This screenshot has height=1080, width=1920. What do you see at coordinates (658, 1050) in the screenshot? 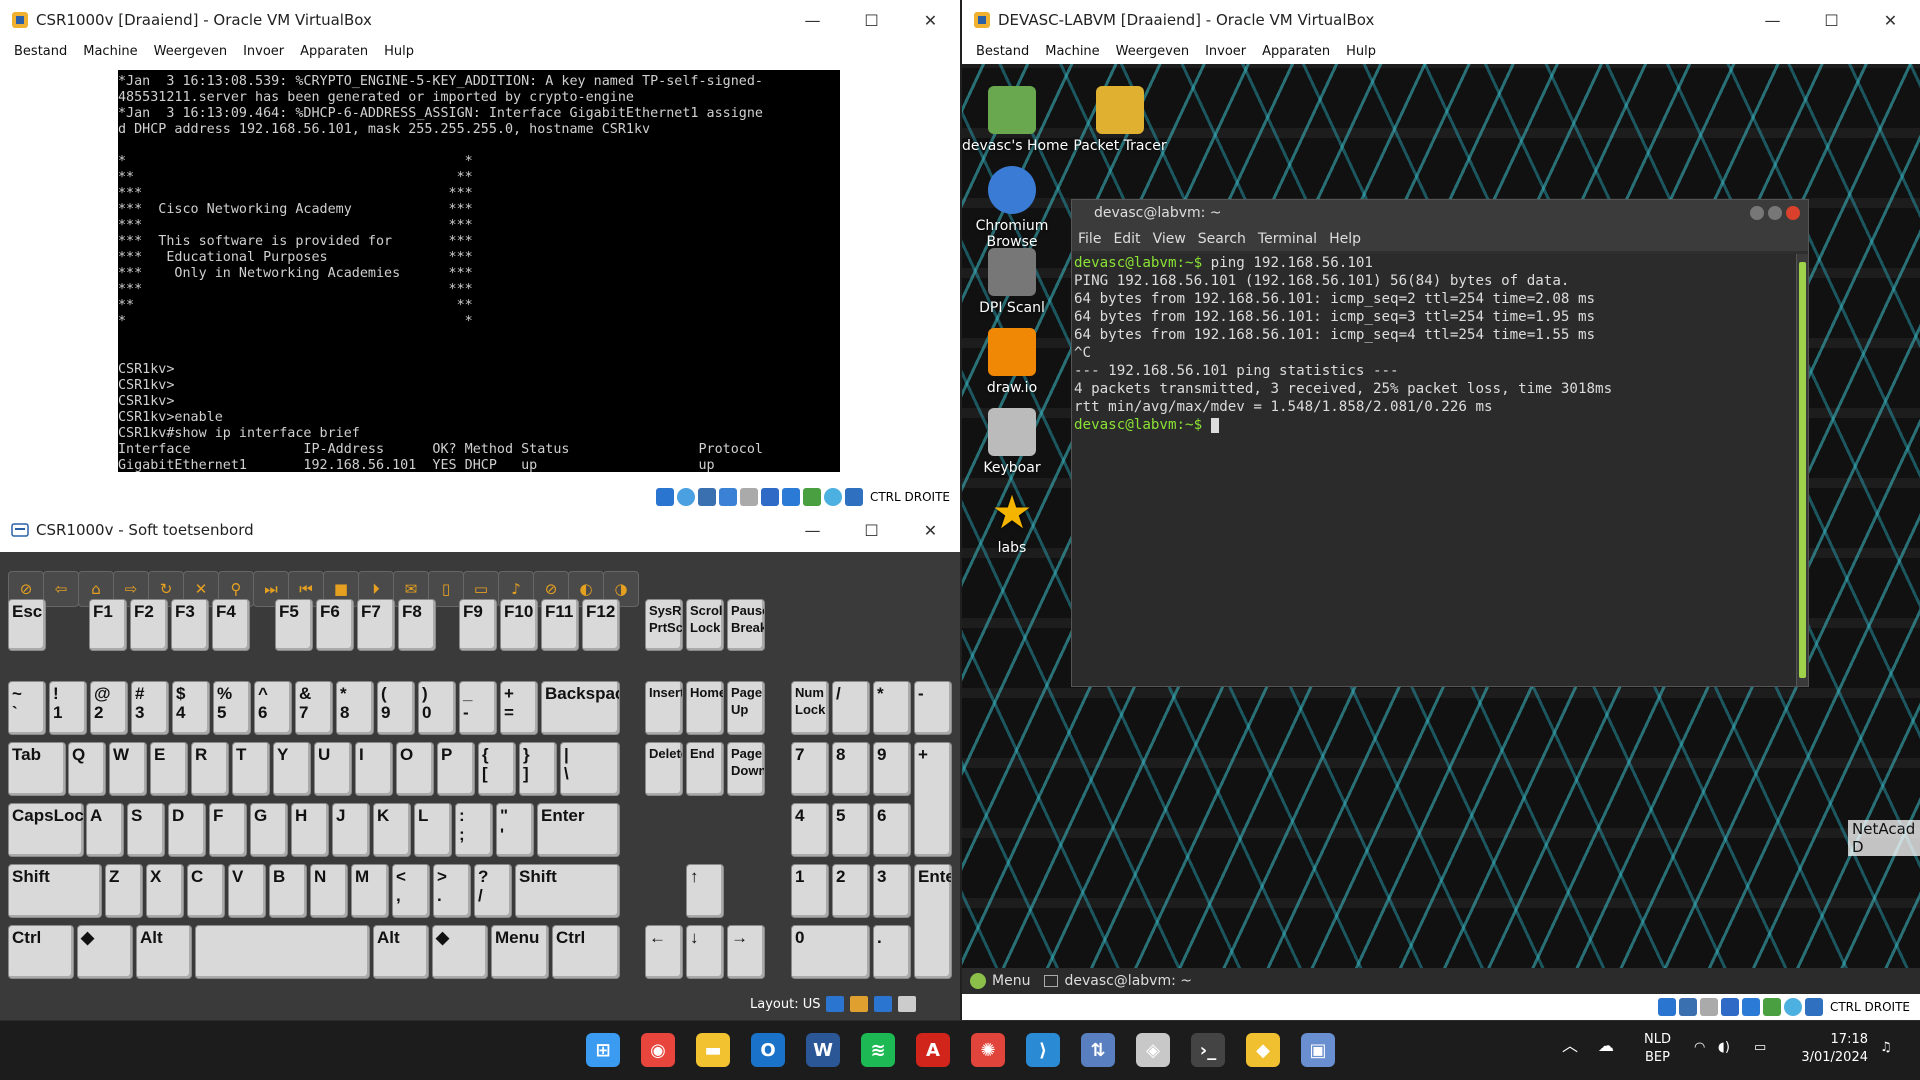
I see `taskbar-chrome: ◉` at bounding box center [658, 1050].